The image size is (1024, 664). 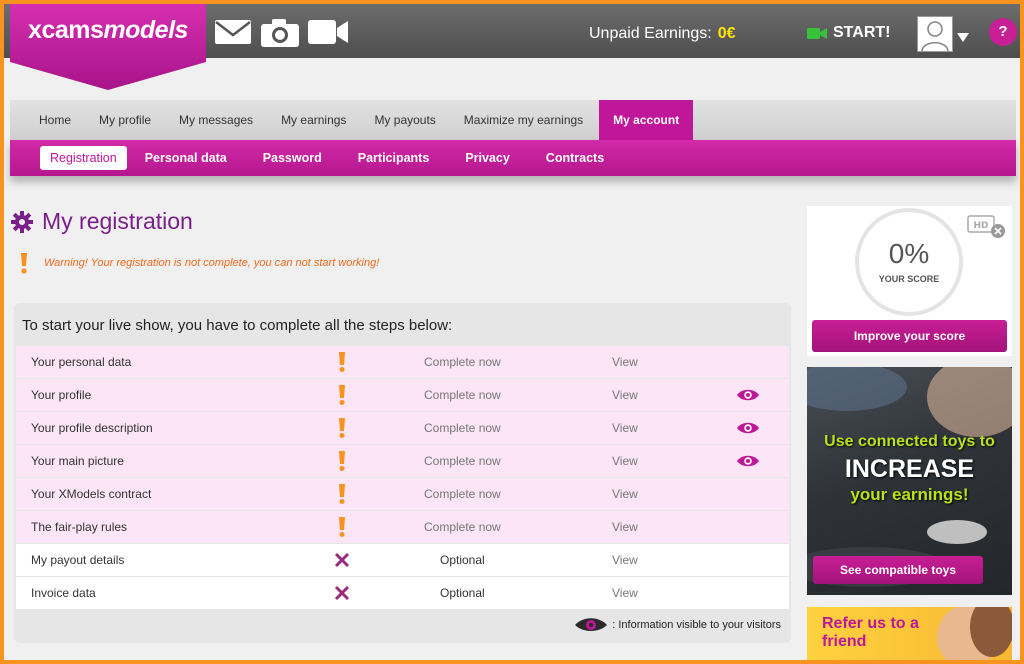 What do you see at coordinates (404, 120) in the screenshot?
I see `tab-my-payouts: My payouts` at bounding box center [404, 120].